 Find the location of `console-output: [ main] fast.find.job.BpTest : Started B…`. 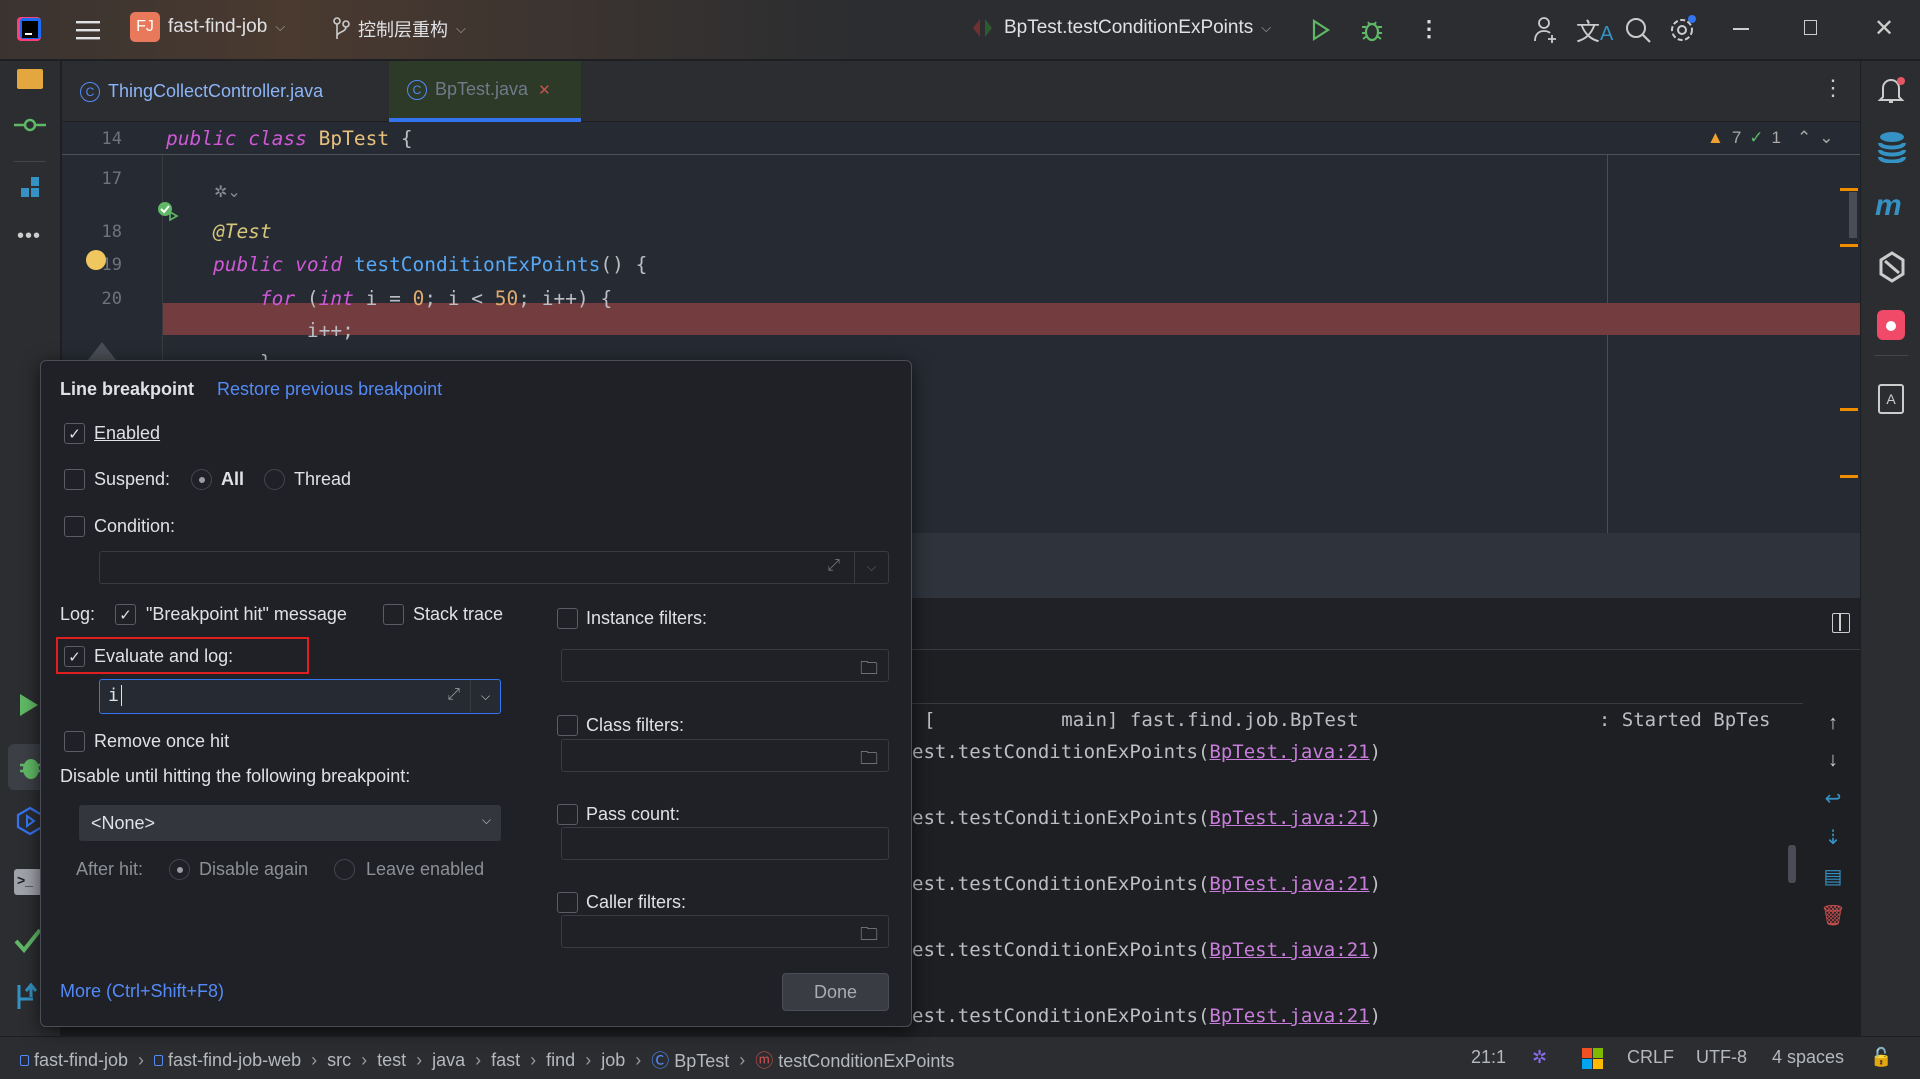

console-output: [ main] fast.find.job.BpTest : Started B… is located at coordinates (1357, 869).